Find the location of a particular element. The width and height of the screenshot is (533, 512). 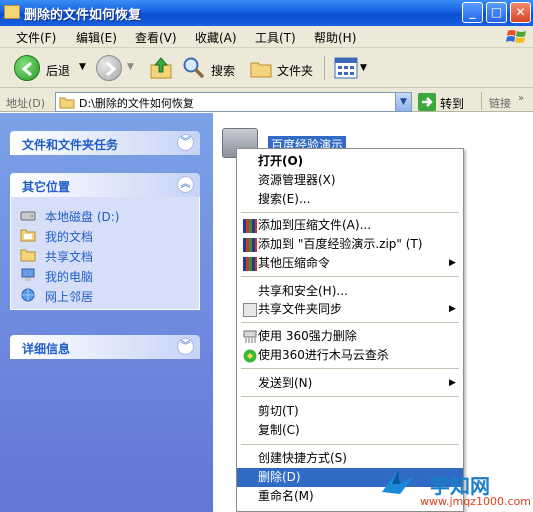

close-button: ✕ is located at coordinates (520, 12).